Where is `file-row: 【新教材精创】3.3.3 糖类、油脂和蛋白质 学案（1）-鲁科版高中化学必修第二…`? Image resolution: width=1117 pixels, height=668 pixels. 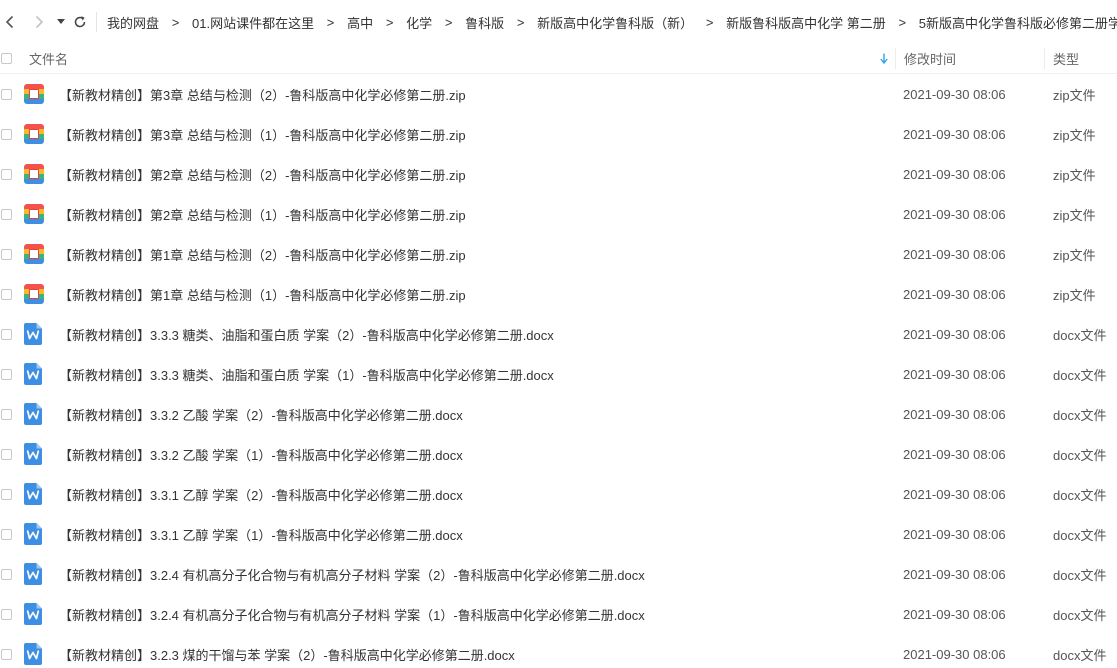 file-row: 【新教材精创】3.3.3 糖类、油脂和蛋白质 学案（1）-鲁科版高中化学必修第二… is located at coordinates (558, 374).